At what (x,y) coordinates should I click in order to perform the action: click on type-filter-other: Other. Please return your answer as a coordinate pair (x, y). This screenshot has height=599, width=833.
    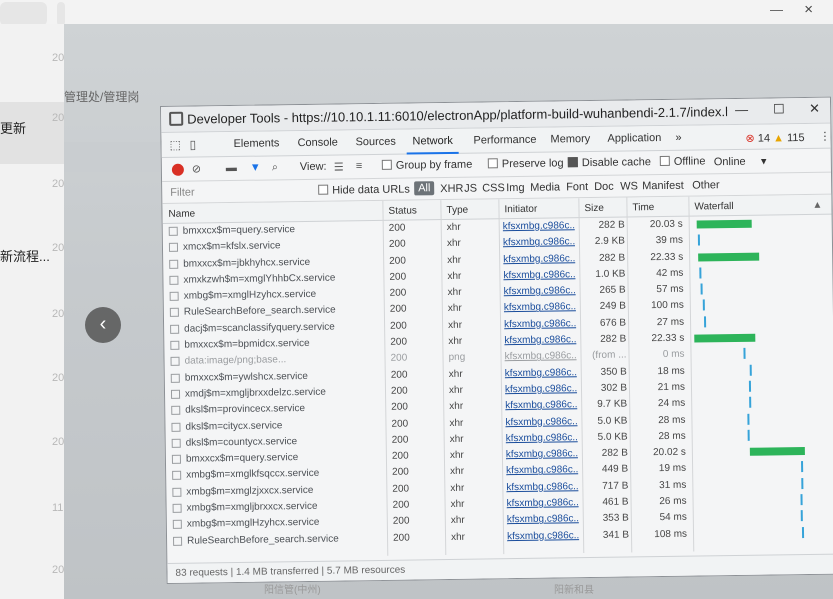
    Looking at the image, I should click on (706, 185).